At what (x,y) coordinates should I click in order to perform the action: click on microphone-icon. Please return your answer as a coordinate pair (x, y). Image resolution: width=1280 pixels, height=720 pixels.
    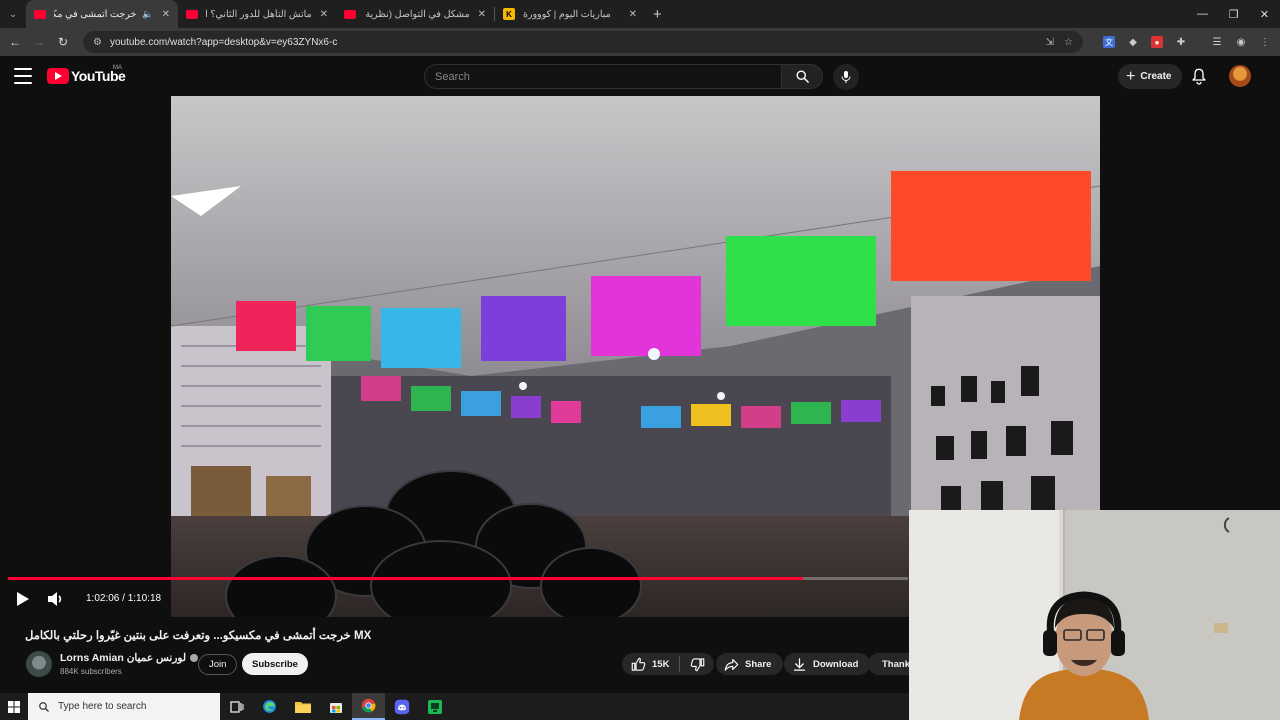
    Looking at the image, I should click on (846, 77).